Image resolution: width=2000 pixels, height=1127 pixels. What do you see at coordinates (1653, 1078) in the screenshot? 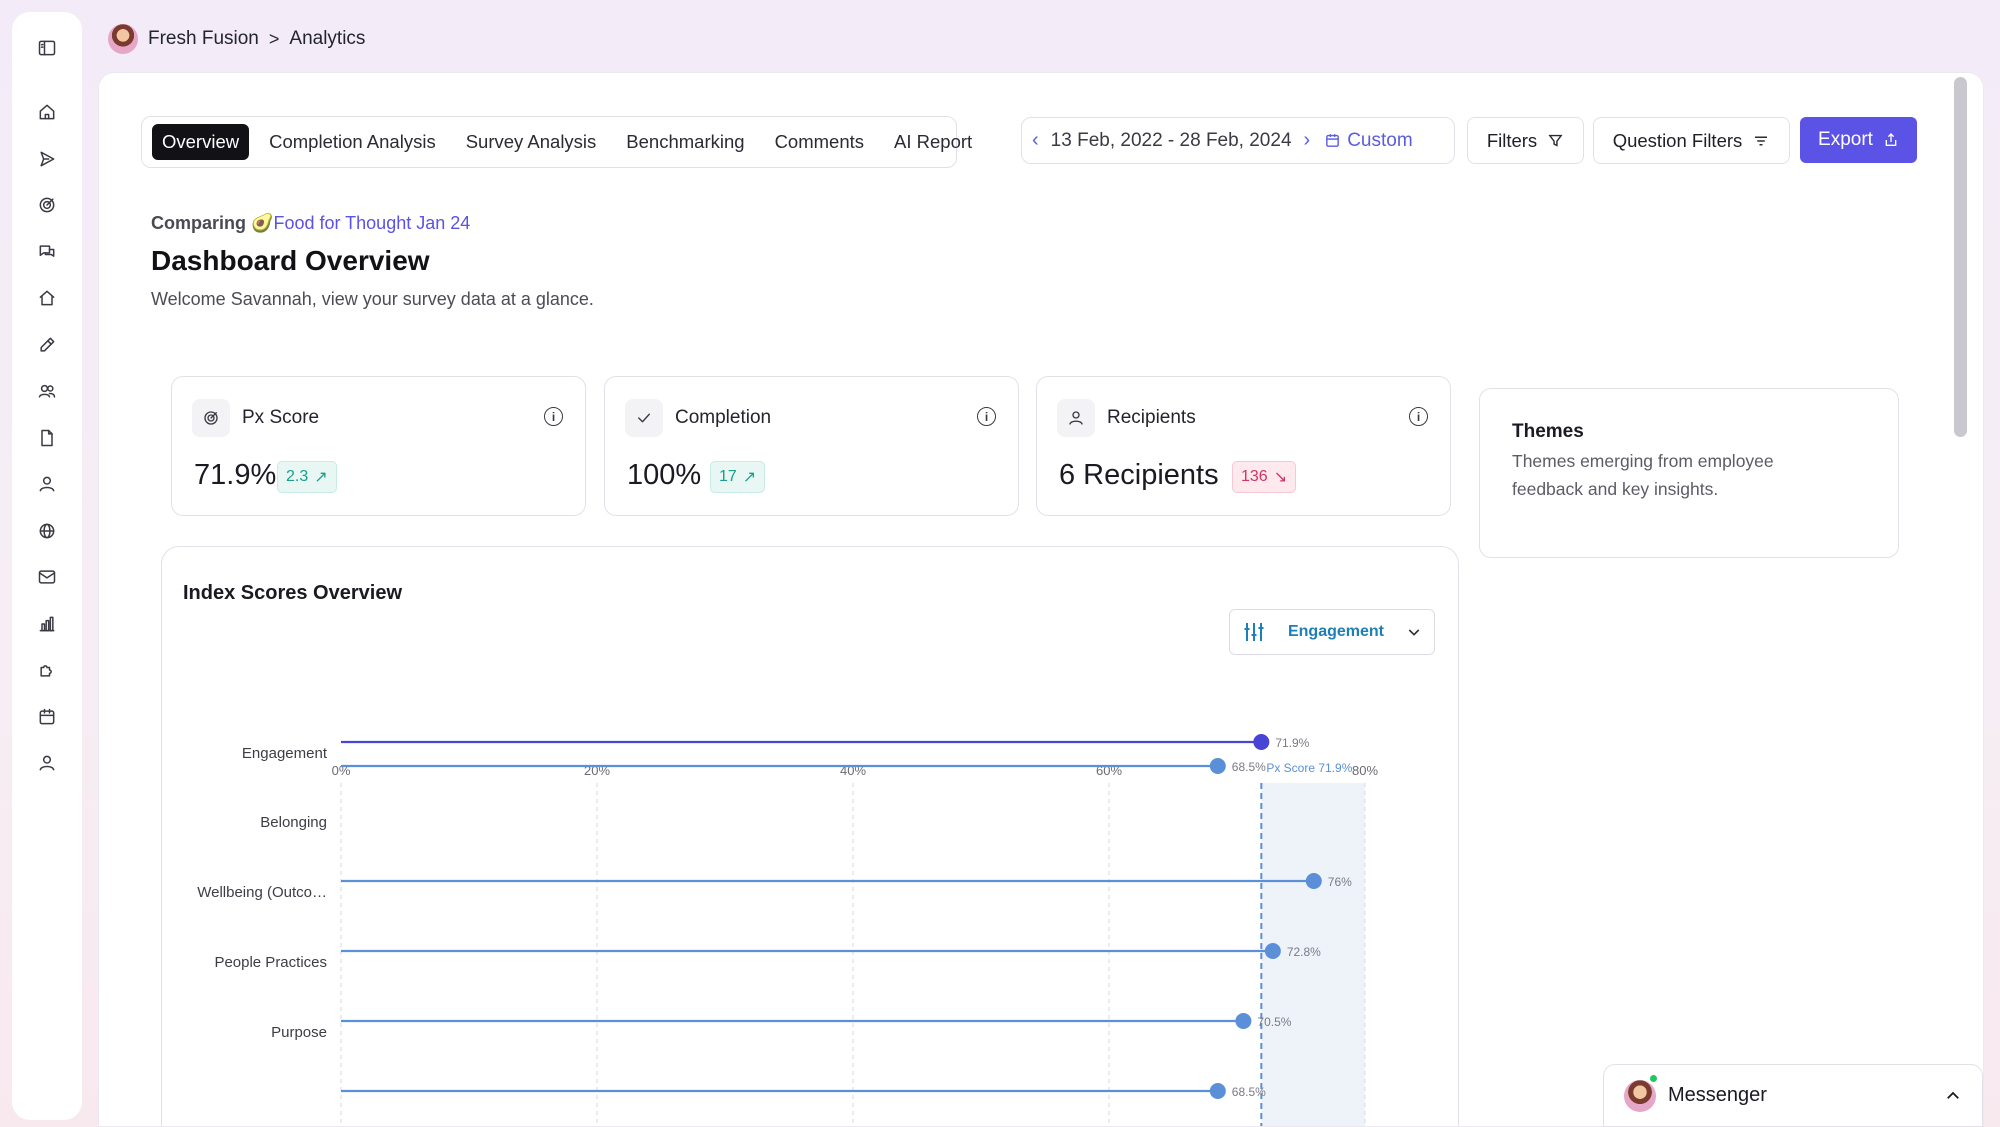
I see `online-status-dot` at bounding box center [1653, 1078].